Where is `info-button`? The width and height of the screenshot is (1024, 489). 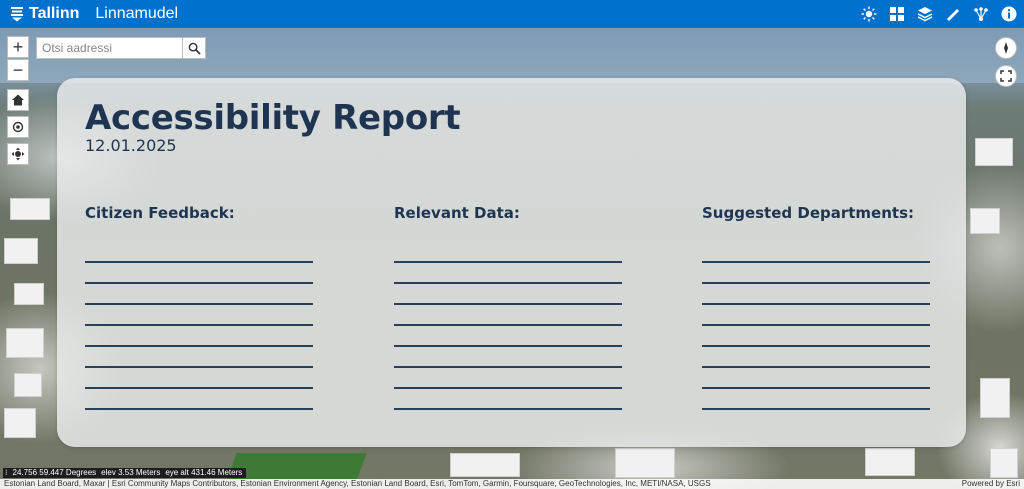
info-button is located at coordinates (1009, 14).